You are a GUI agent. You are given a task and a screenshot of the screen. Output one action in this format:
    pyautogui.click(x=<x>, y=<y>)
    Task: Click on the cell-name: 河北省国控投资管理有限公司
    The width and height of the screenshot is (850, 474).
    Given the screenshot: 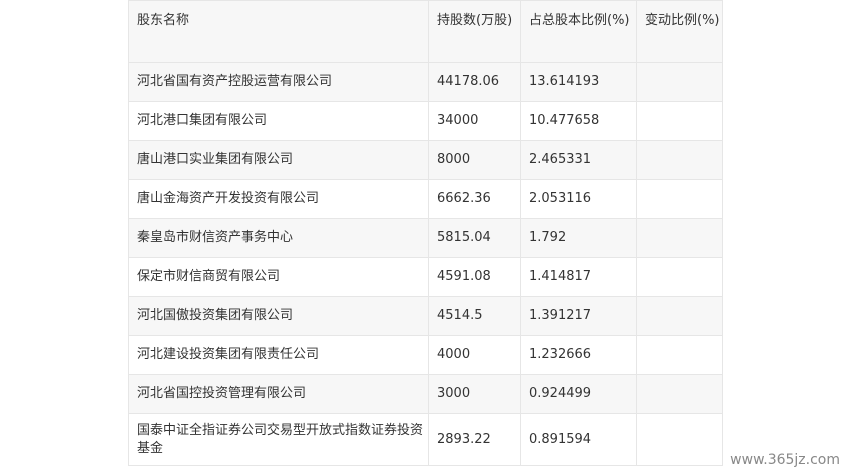 What is the action you would take?
    pyautogui.click(x=278, y=394)
    